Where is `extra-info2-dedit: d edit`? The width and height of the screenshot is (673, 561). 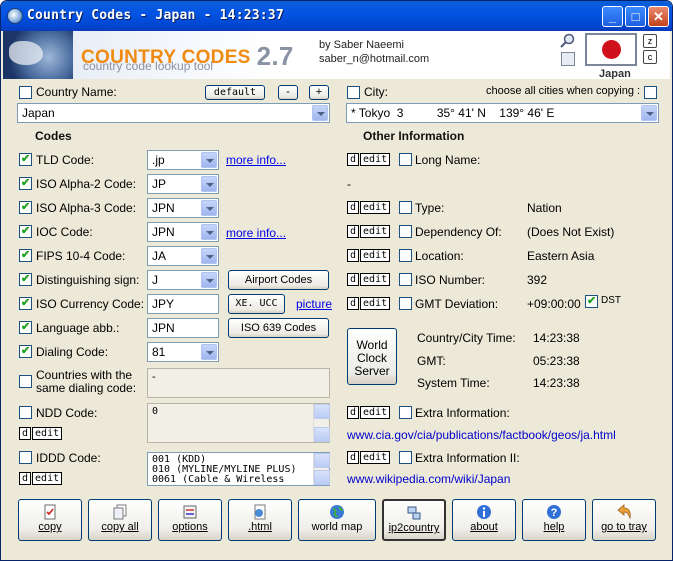
extra-info2-dedit: d edit is located at coordinates (369, 458).